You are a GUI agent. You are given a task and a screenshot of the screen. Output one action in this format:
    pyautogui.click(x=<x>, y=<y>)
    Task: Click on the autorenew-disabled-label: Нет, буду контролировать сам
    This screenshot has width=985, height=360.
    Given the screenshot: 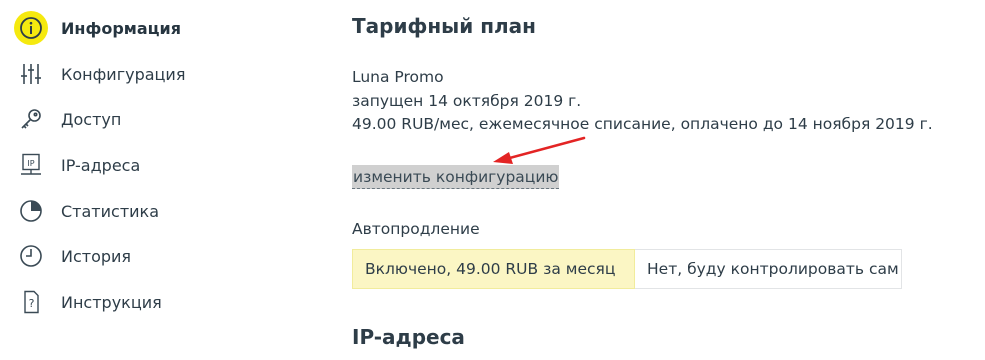 What is the action you would take?
    pyautogui.click(x=773, y=269)
    